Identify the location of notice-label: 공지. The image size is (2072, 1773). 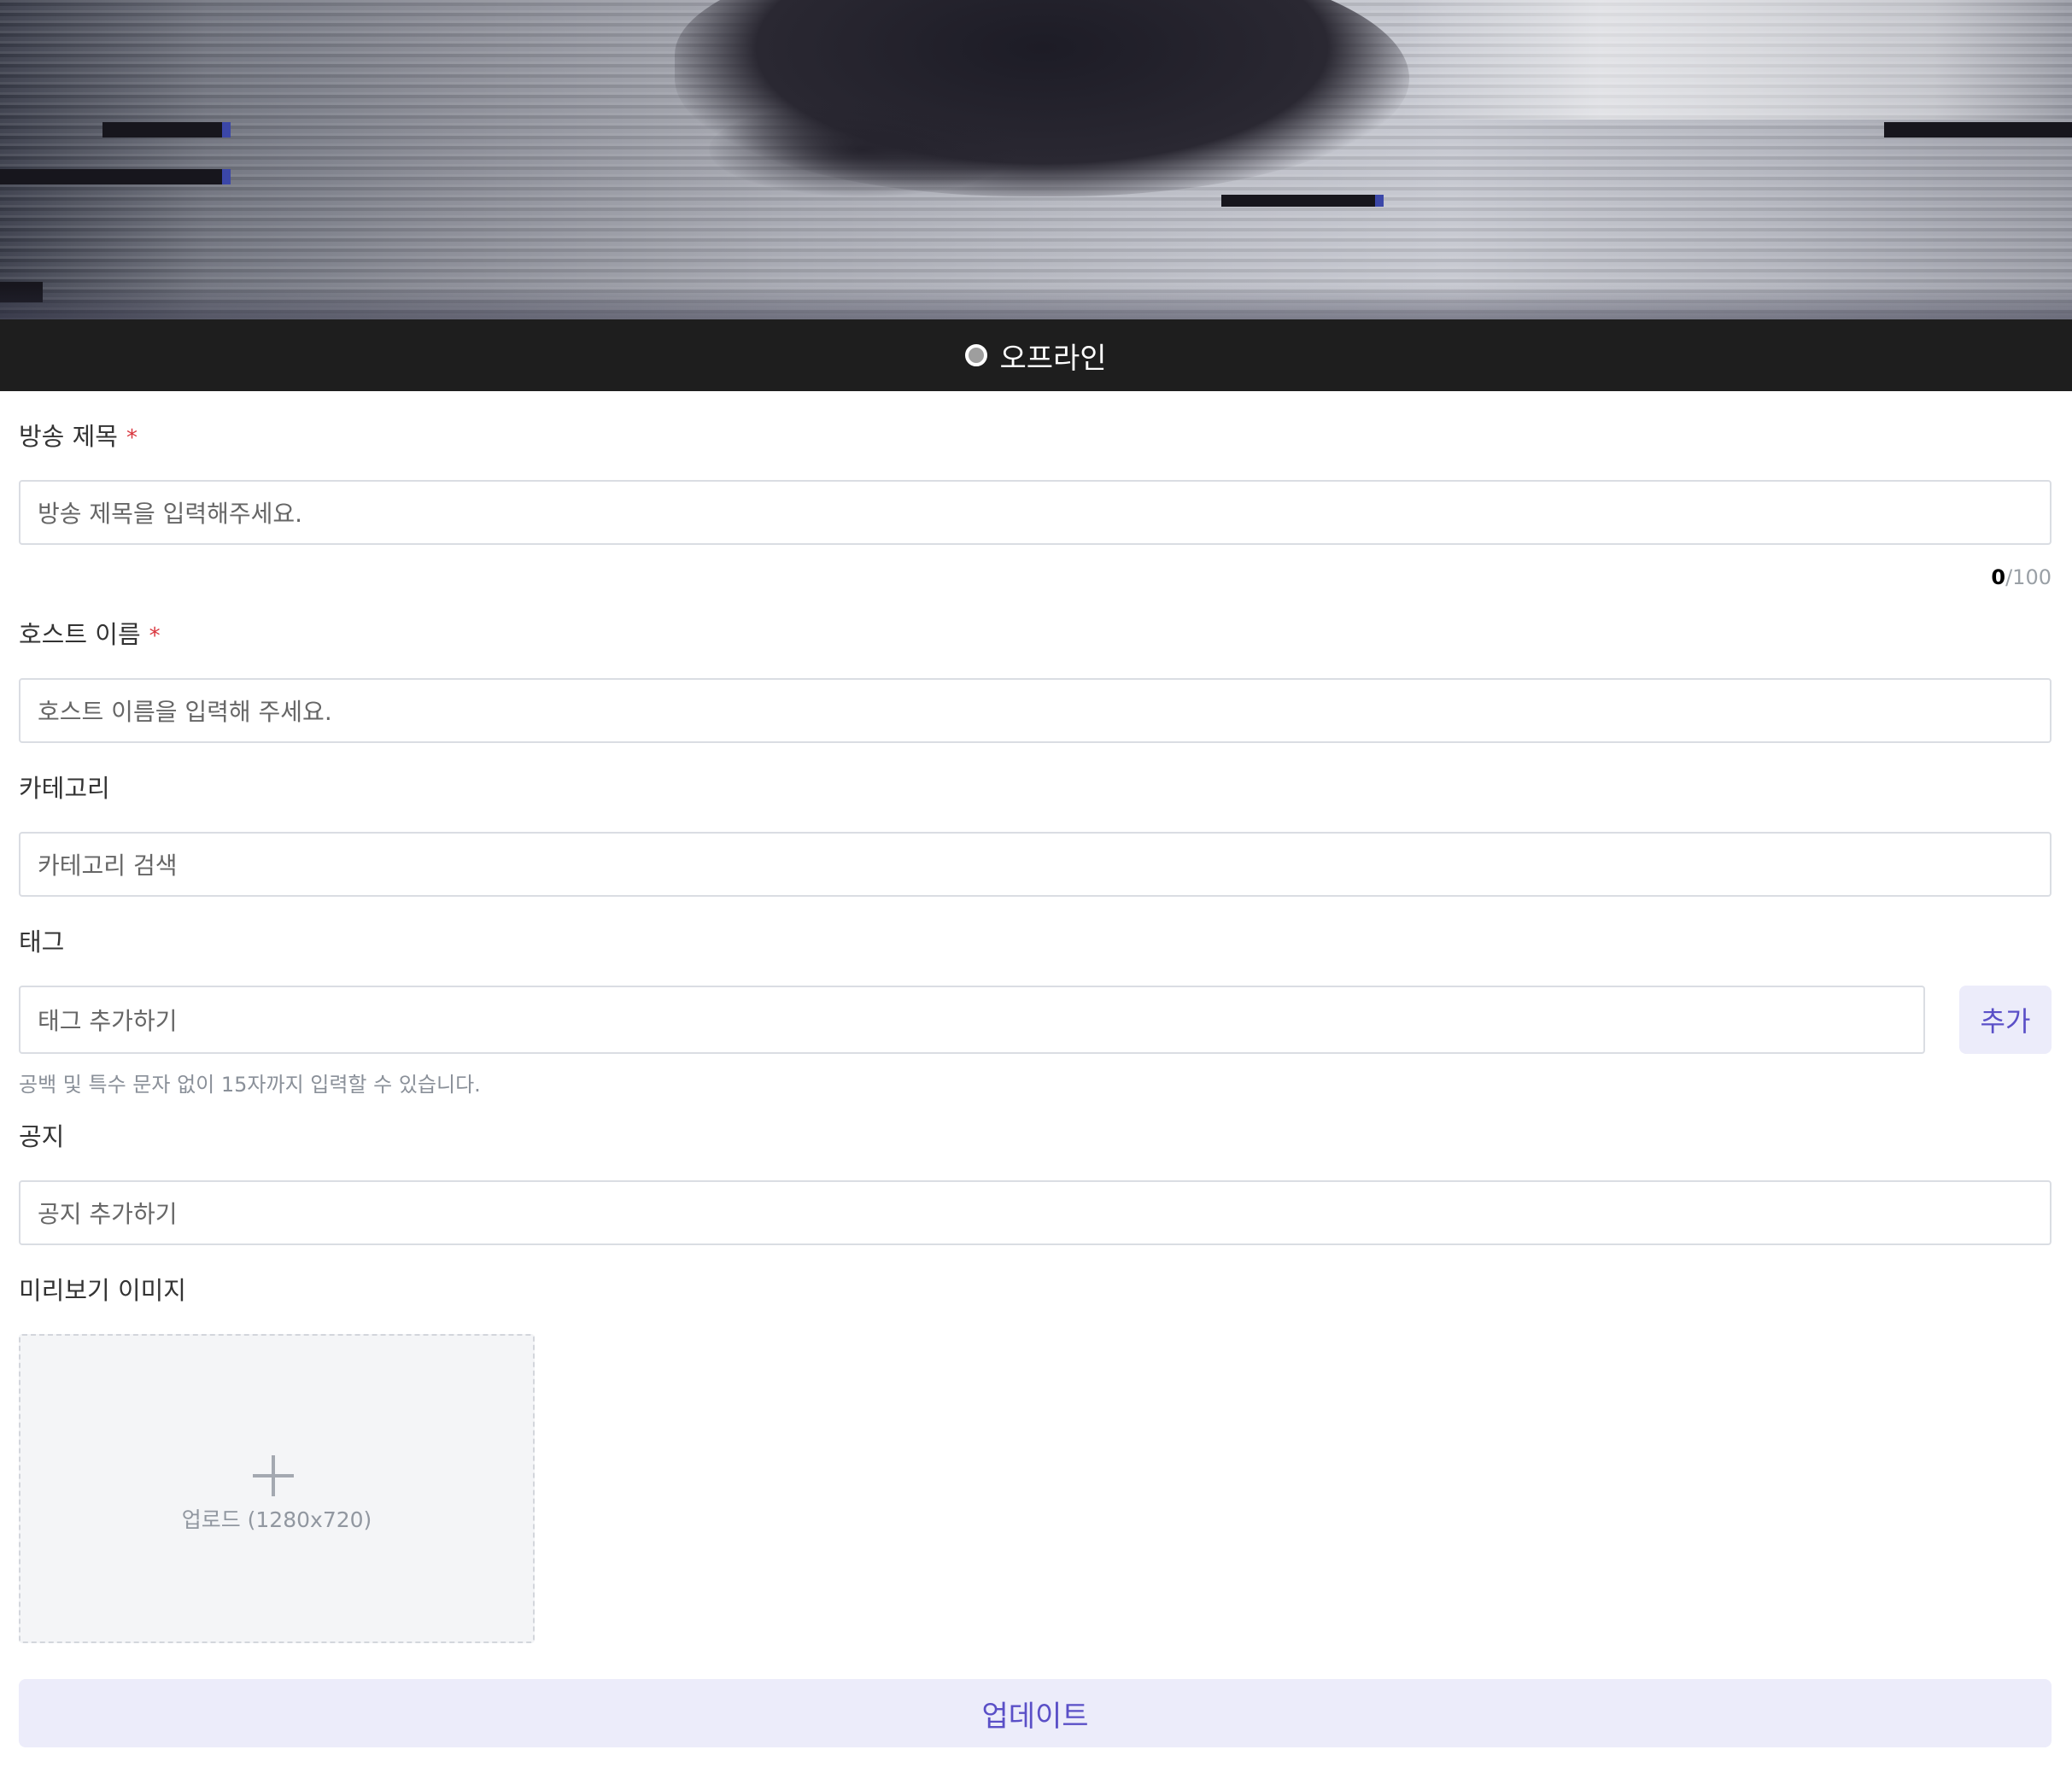
(42, 1136).